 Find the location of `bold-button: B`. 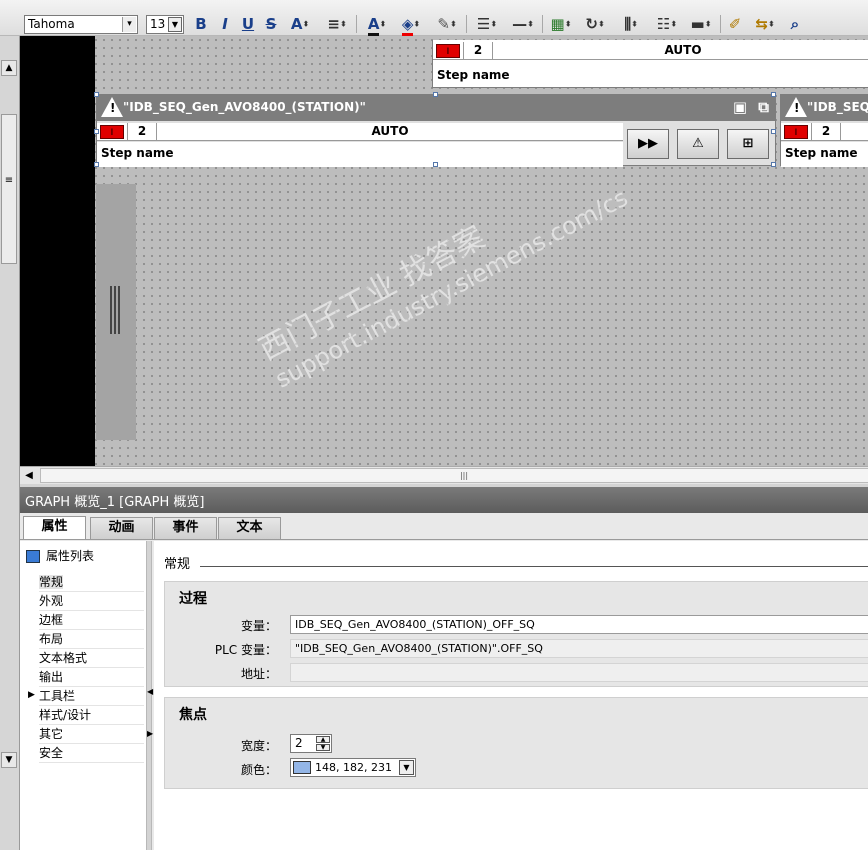

bold-button: B is located at coordinates (201, 24).